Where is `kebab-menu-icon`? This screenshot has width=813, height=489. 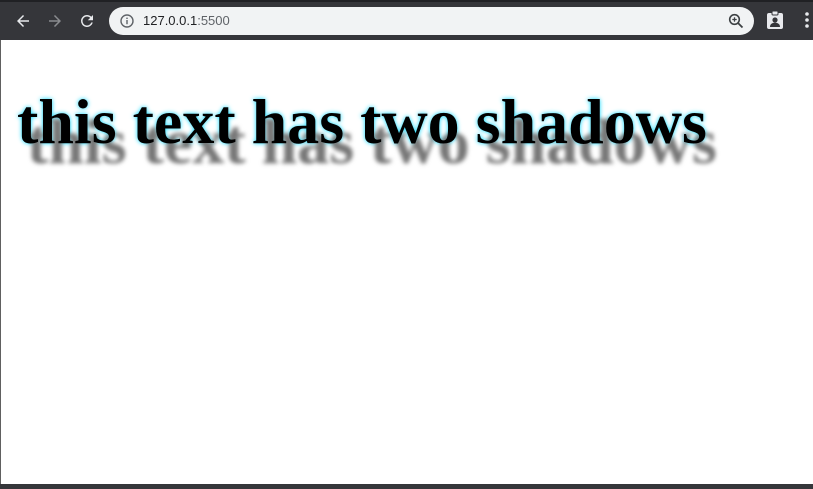
kebab-menu-icon is located at coordinates (806, 20).